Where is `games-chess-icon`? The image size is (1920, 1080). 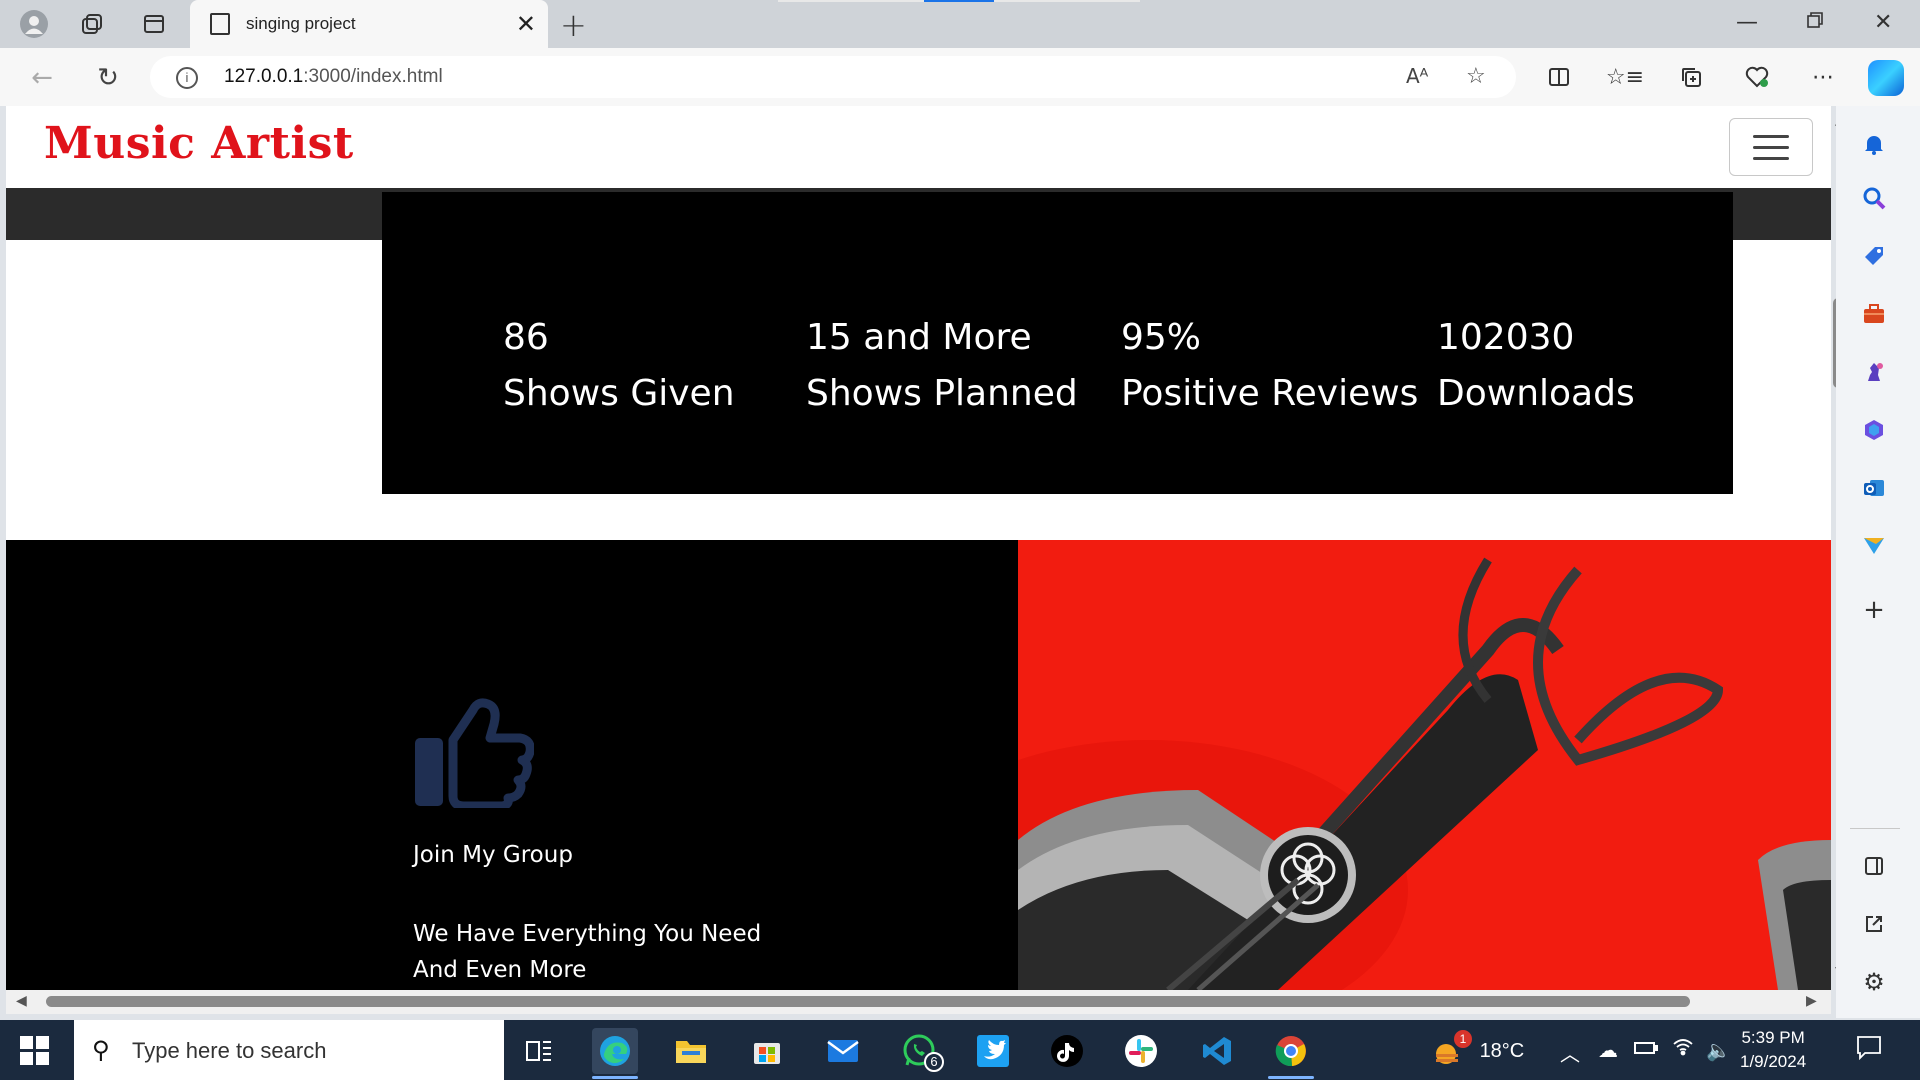
games-chess-icon is located at coordinates (1874, 372).